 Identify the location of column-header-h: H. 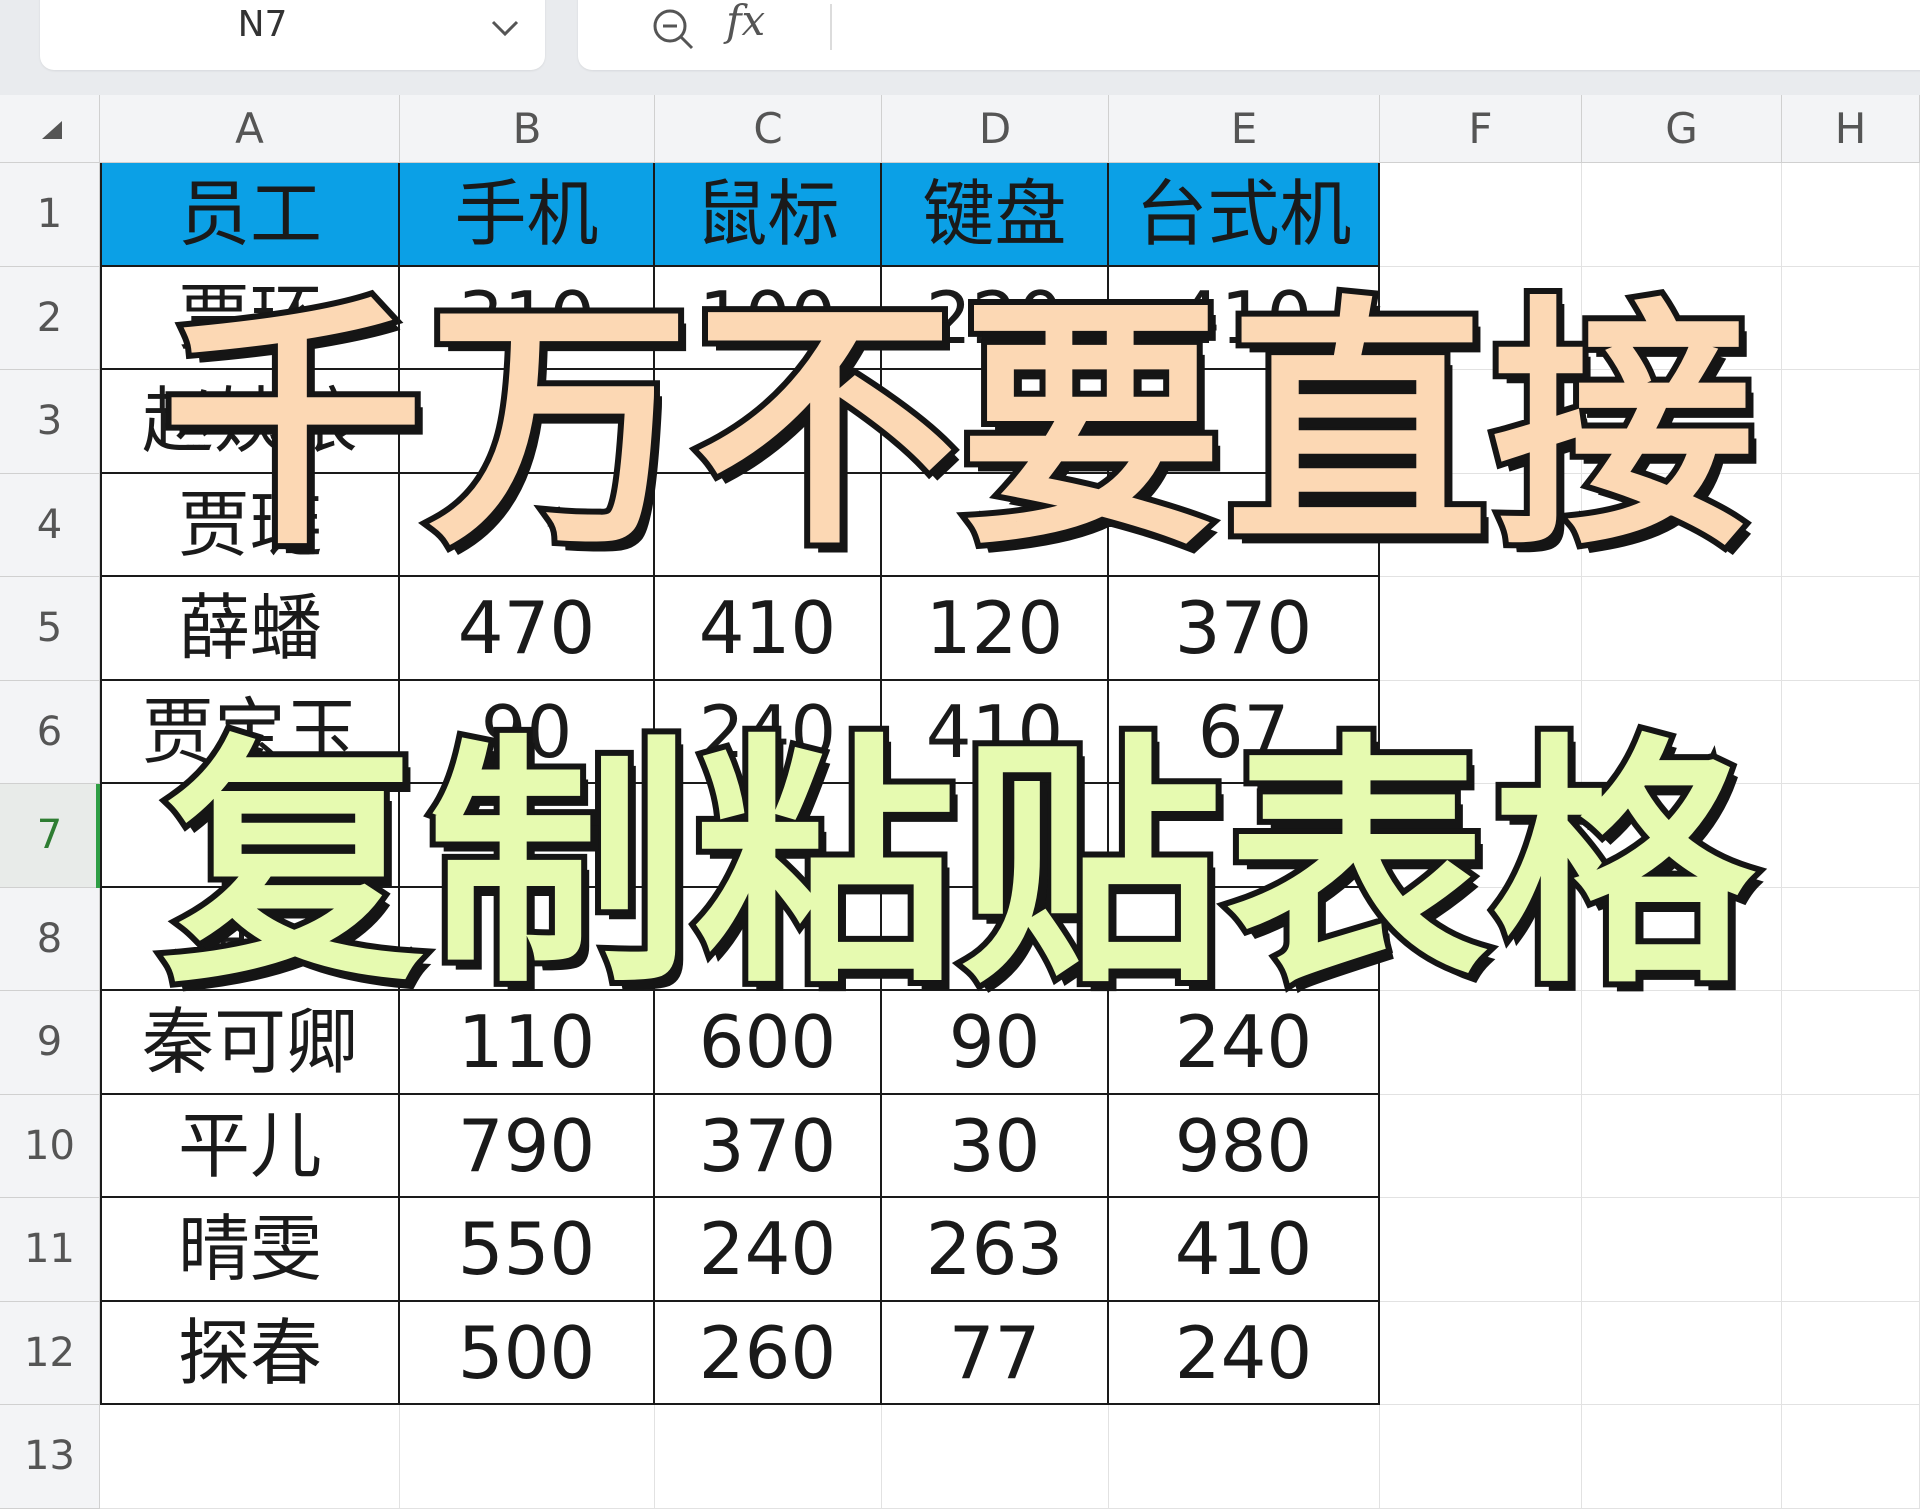
(1851, 129).